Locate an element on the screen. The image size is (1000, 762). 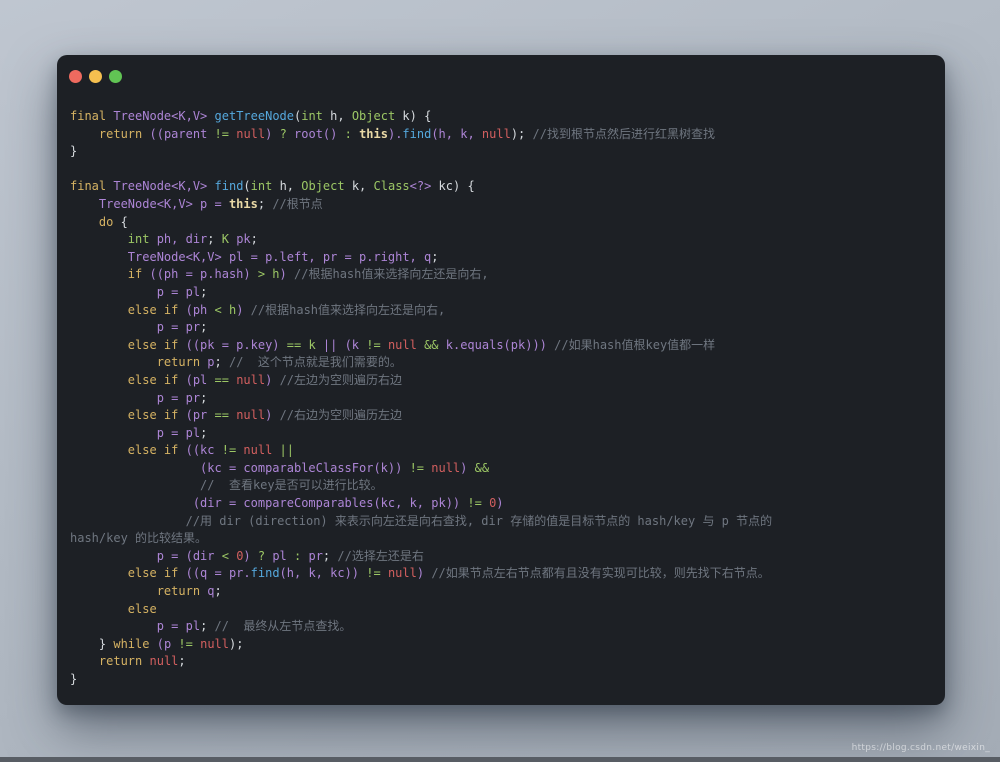
code-token: p = pr is located at coordinates (178, 397).